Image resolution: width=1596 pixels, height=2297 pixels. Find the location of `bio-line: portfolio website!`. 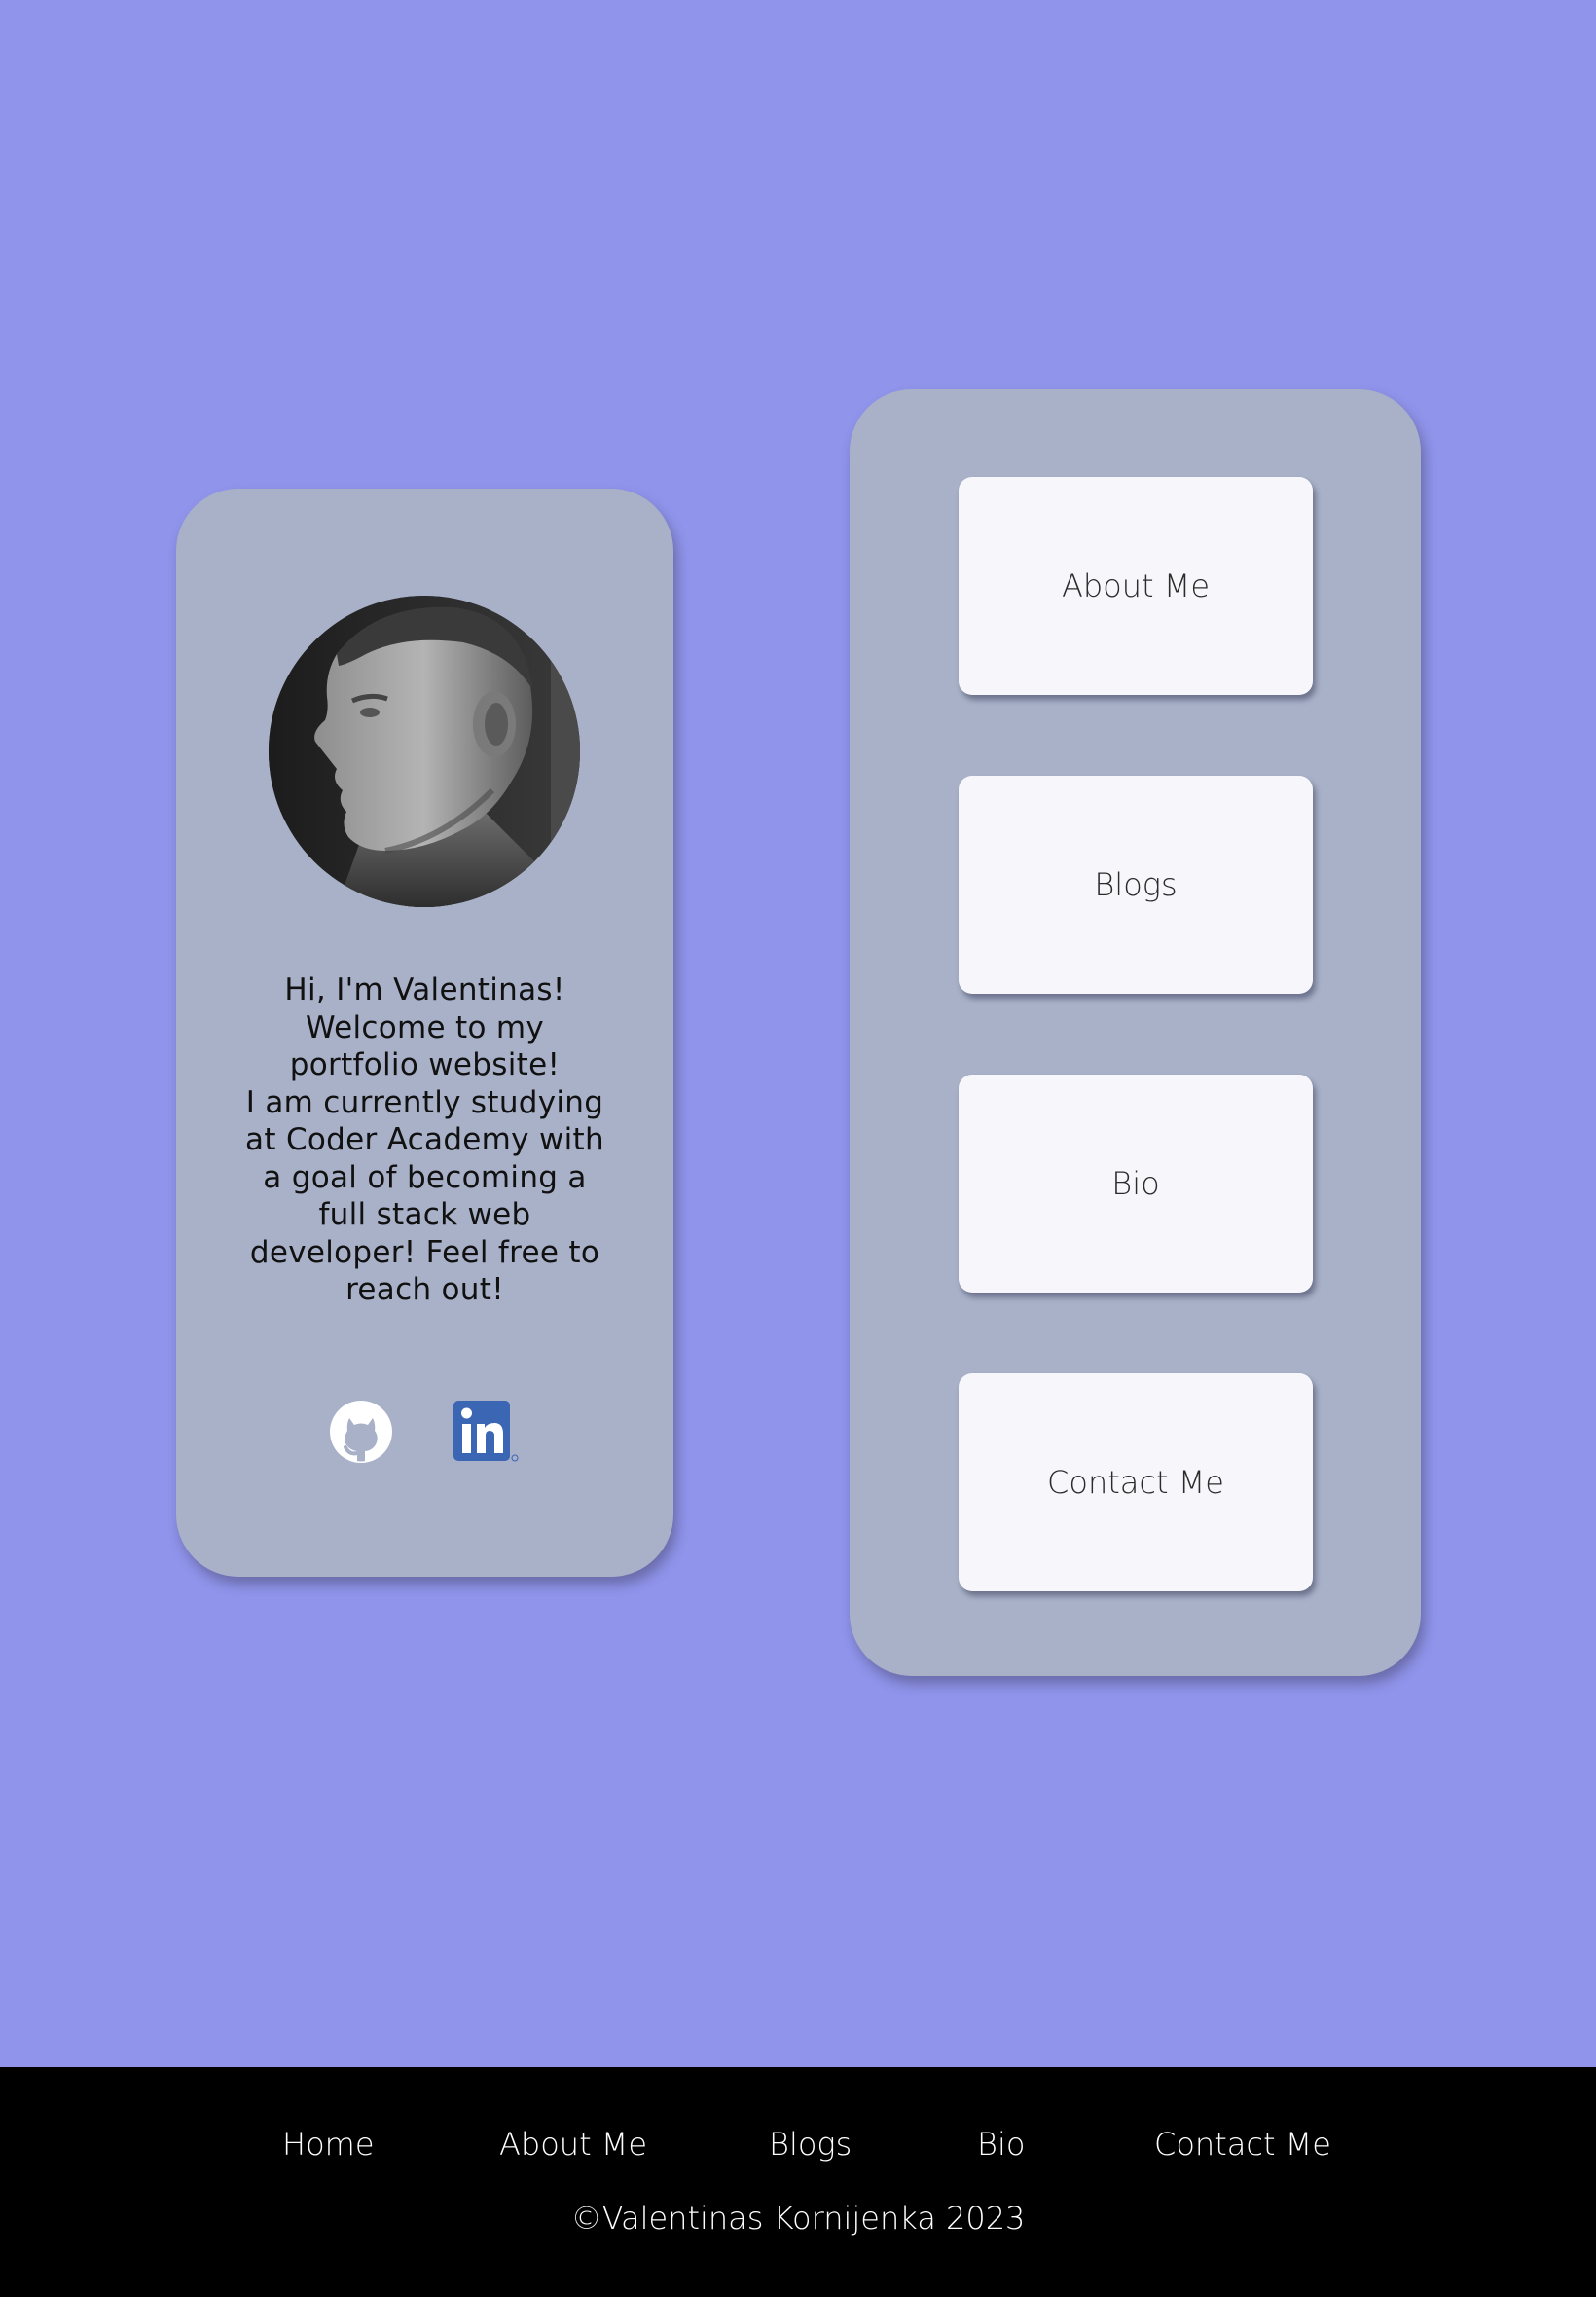

bio-line: portfolio website! is located at coordinates (425, 1064).